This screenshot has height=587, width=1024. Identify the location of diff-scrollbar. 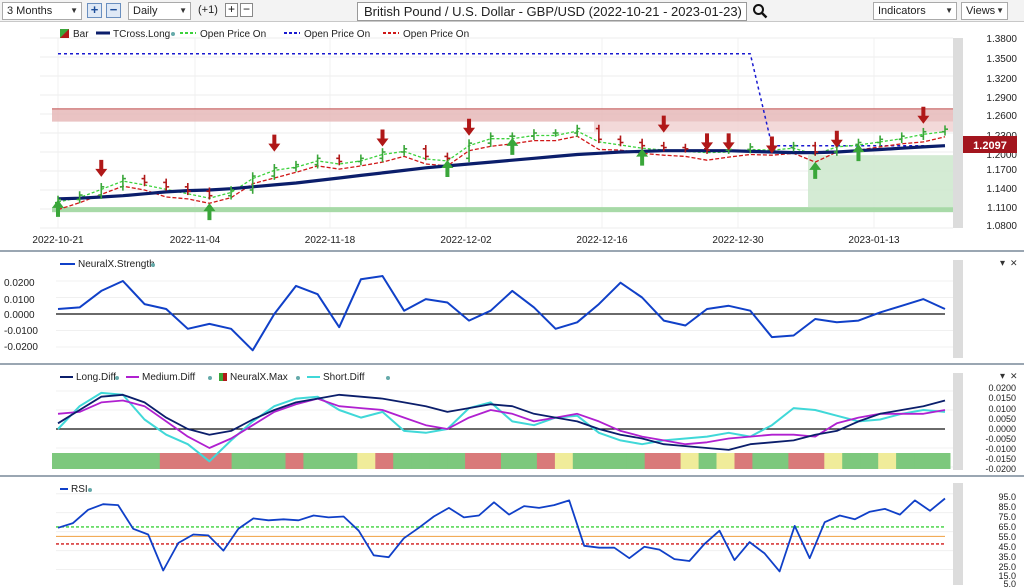
(958, 421).